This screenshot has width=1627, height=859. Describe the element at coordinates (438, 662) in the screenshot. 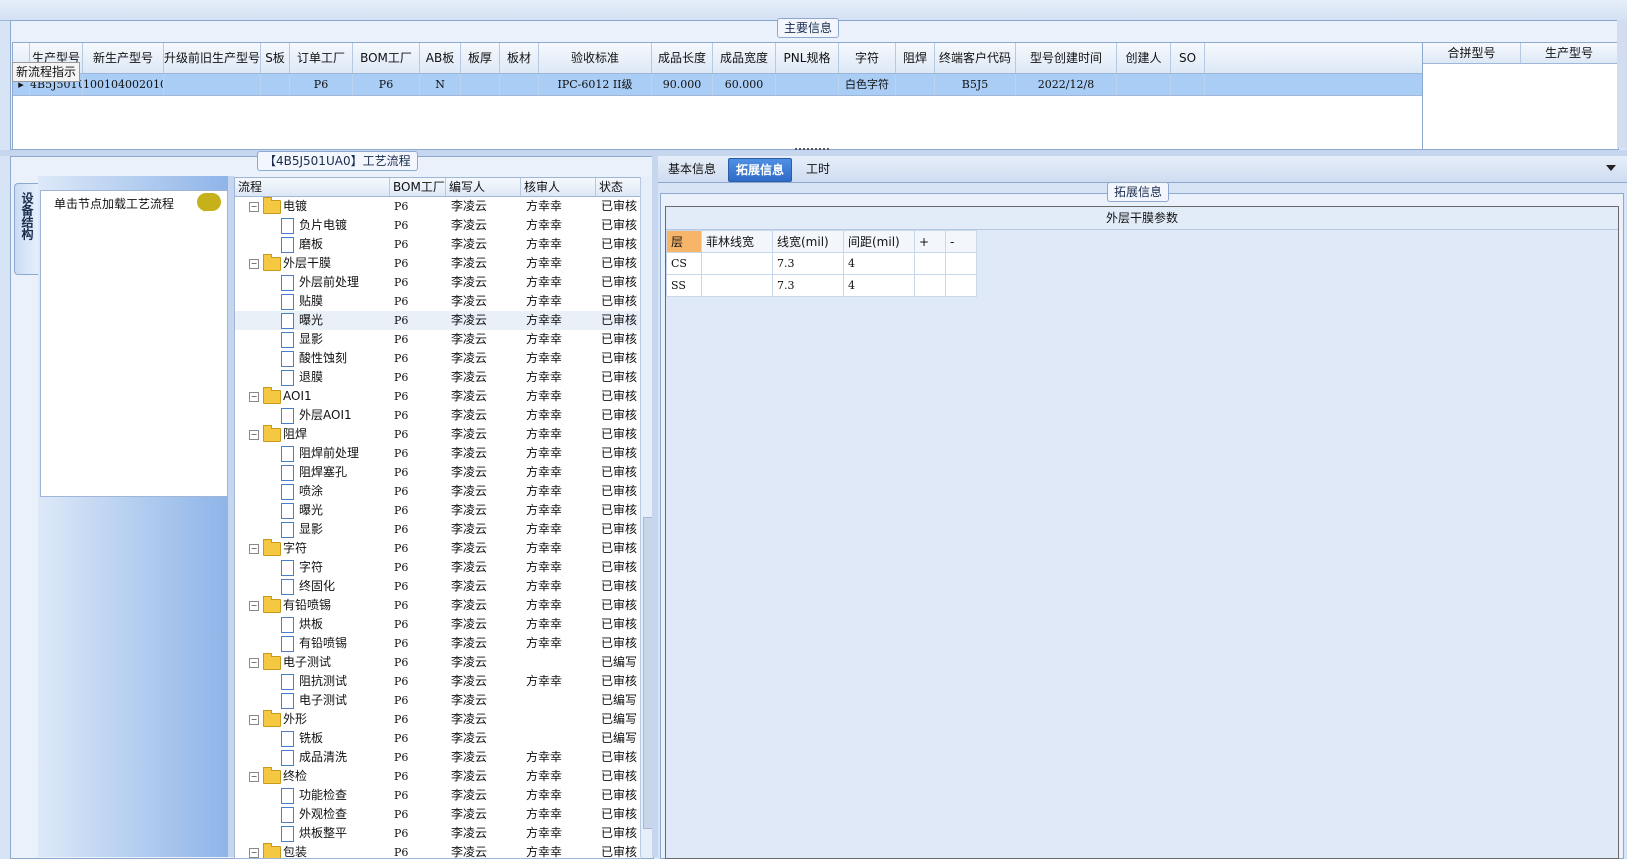

I see `tree-row: − 电子测试 P6 李凌云 已编写` at that location.